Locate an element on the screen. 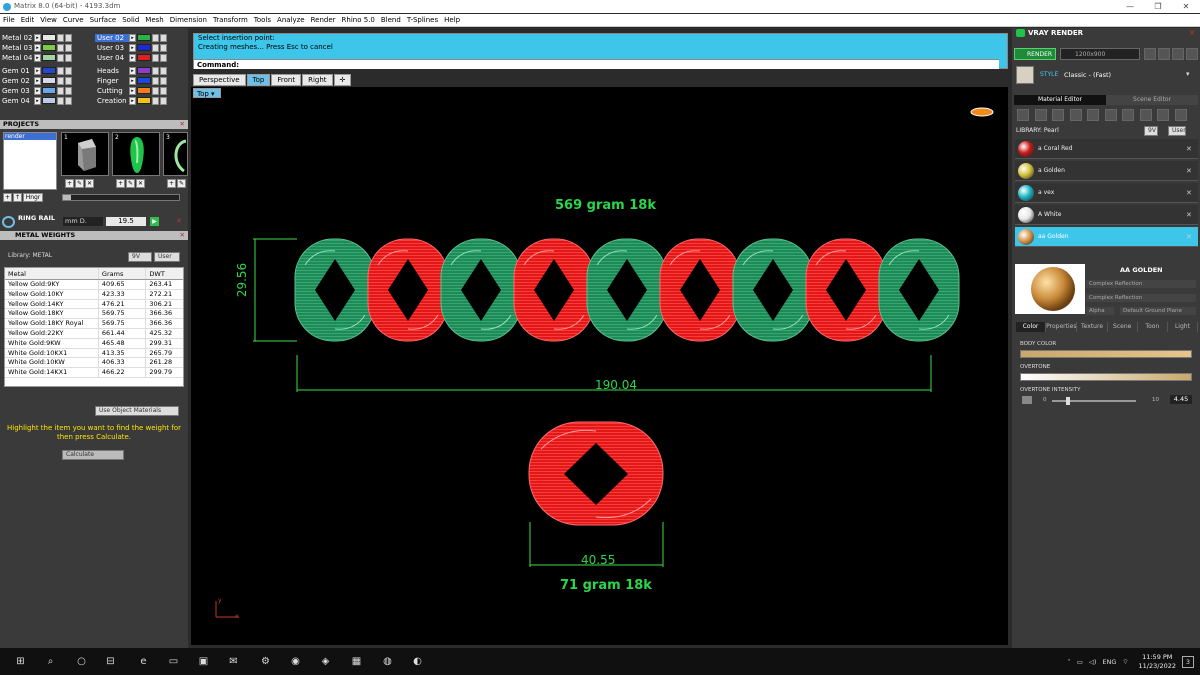 This screenshot has height=675, width=1200. oi-value: 4.45 is located at coordinates (1181, 399).